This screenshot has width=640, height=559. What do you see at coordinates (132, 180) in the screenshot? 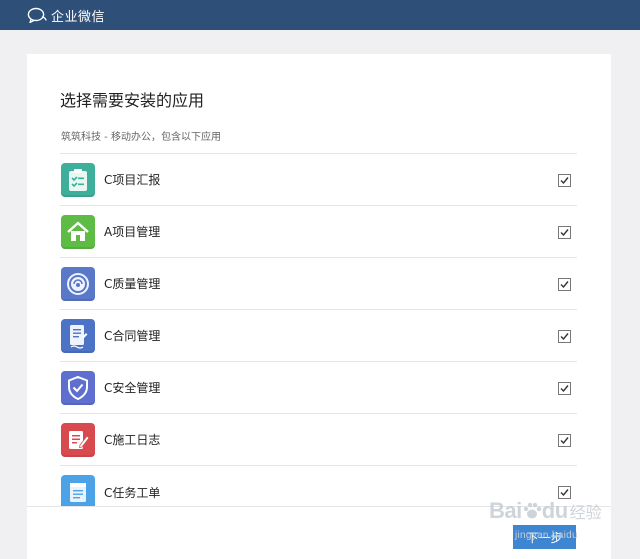
I see `app-name: C项目汇报` at bounding box center [132, 180].